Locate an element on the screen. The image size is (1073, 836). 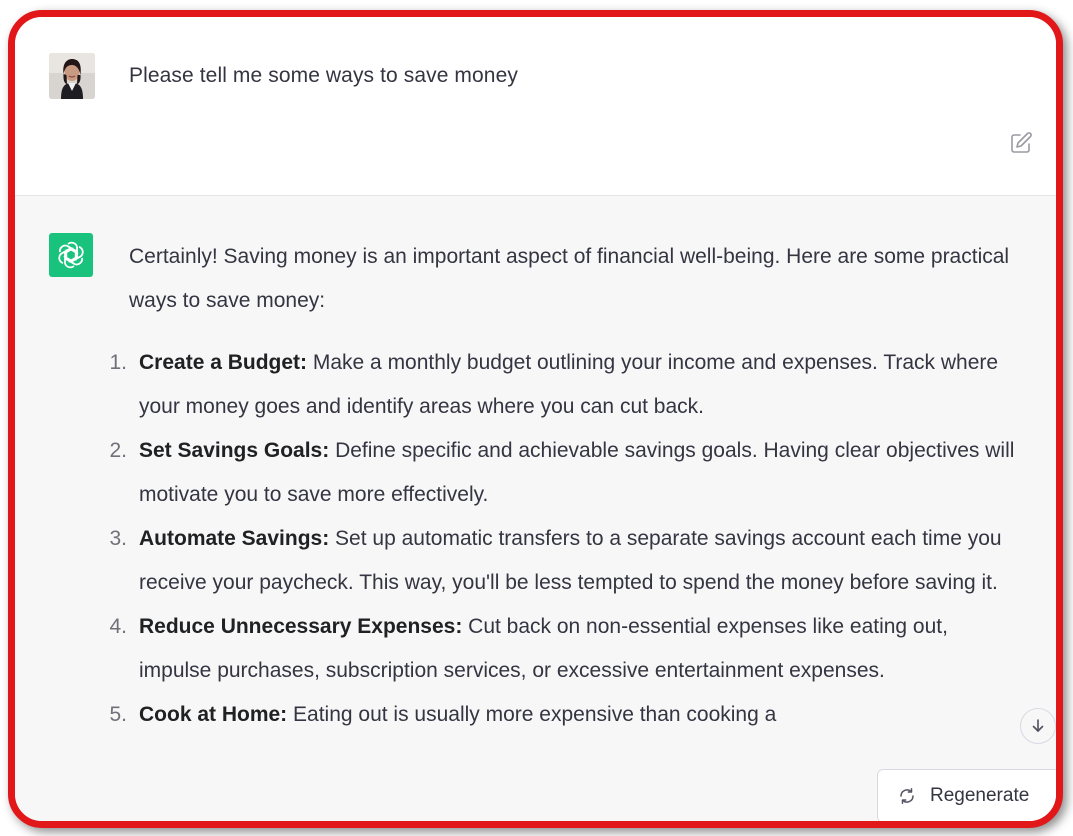
list-item-title: Automate Savings: is located at coordinates (234, 538).